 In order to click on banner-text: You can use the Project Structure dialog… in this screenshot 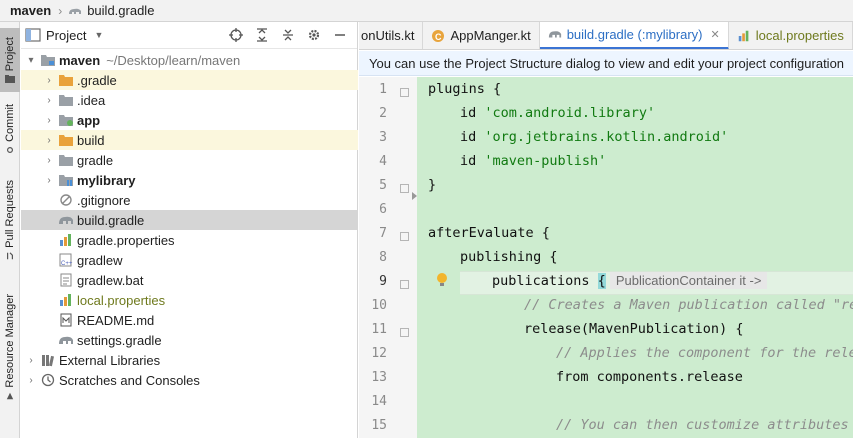, I will do `click(607, 63)`.